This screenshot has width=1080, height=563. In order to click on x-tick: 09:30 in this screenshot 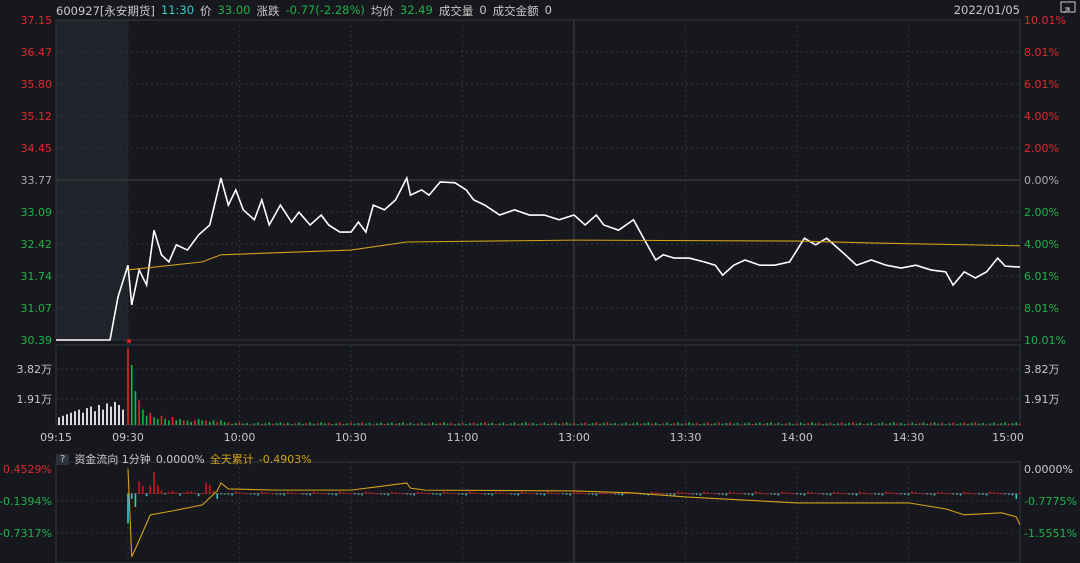, I will do `click(128, 437)`.